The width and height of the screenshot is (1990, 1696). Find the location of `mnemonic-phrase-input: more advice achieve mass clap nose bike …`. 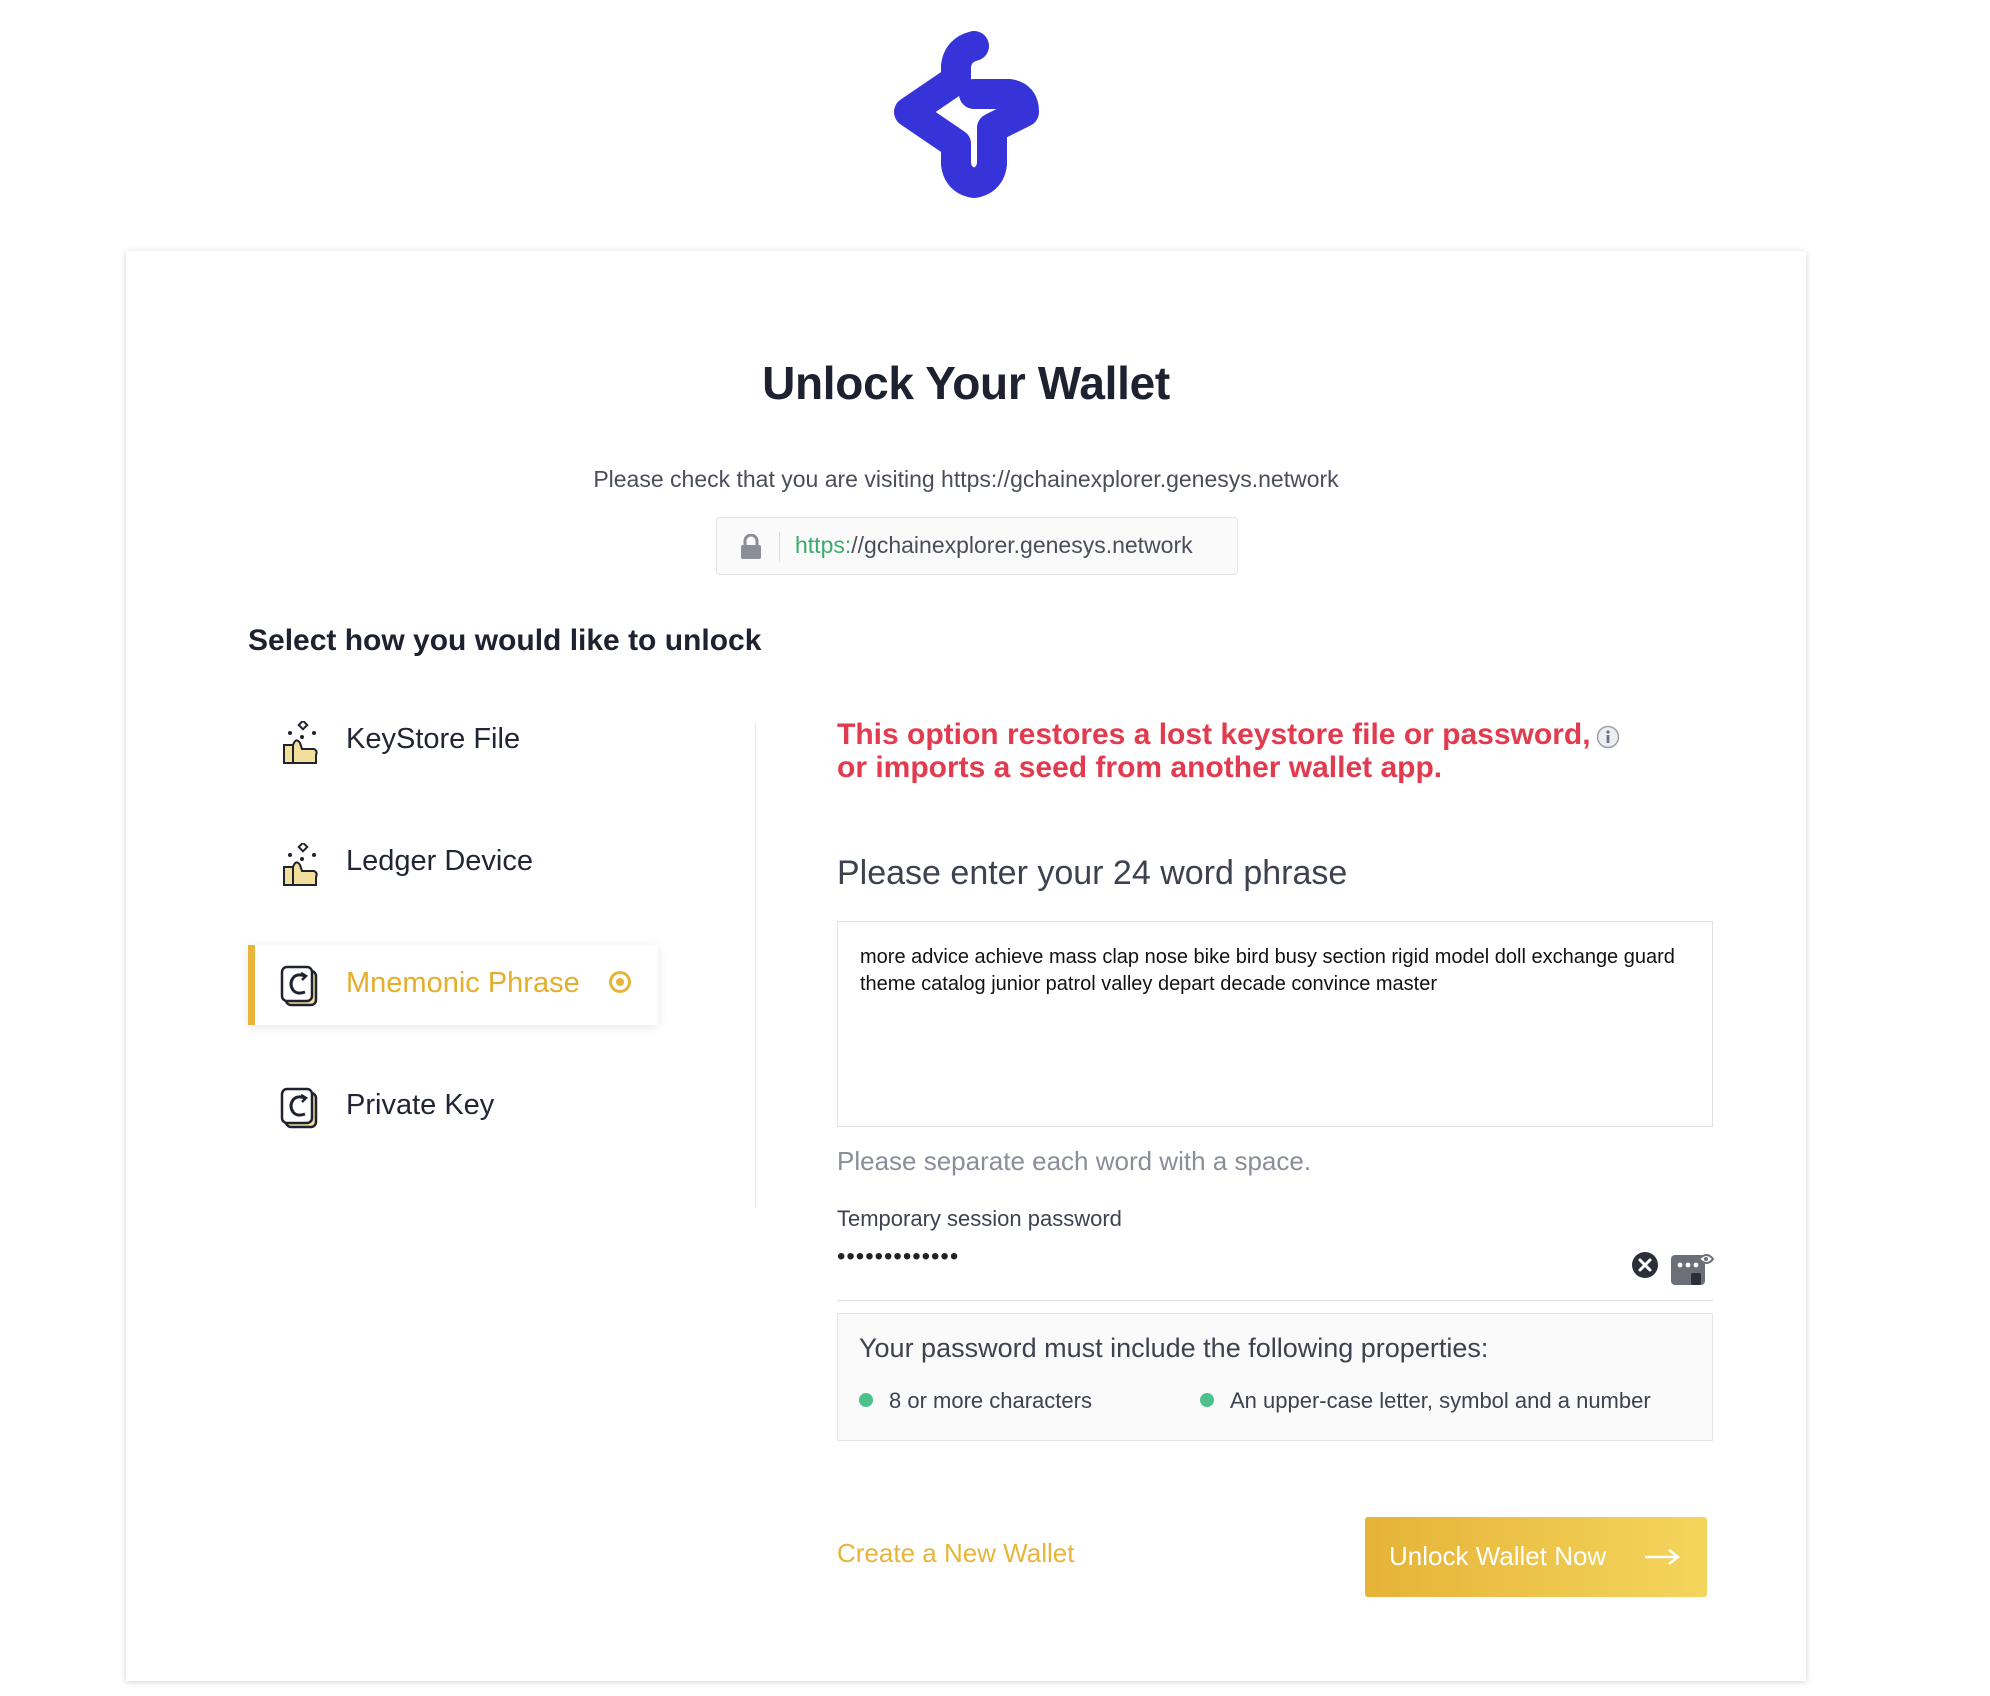

mnemonic-phrase-input: more advice achieve mass clap nose bike … is located at coordinates (1275, 1024).